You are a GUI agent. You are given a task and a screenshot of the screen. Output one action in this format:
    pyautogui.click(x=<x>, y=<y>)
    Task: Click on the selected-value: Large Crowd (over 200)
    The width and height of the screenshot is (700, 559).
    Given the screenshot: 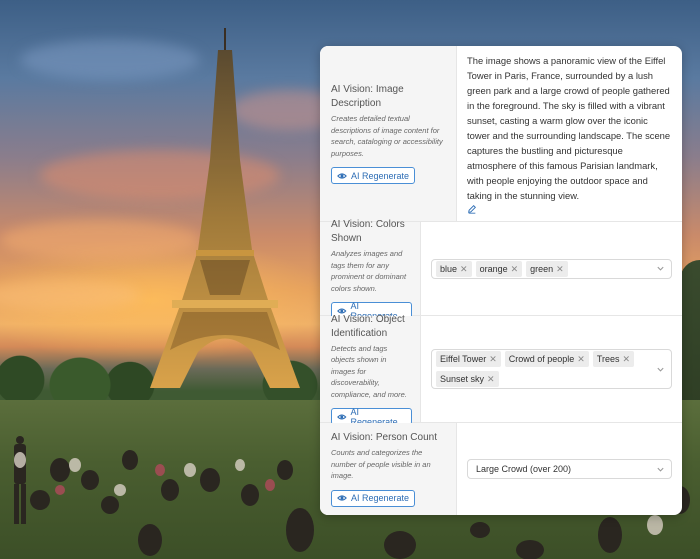 What is the action you would take?
    pyautogui.click(x=524, y=469)
    